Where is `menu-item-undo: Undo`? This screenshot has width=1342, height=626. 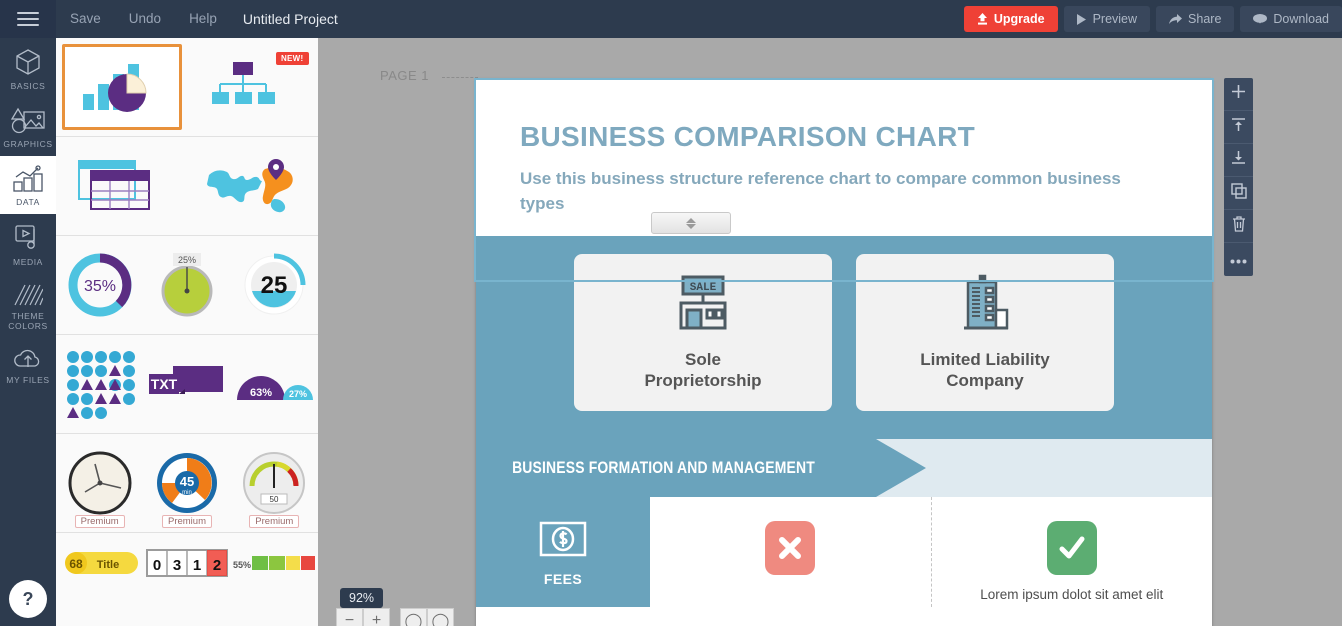
menu-item-undo: Undo is located at coordinates (145, 19).